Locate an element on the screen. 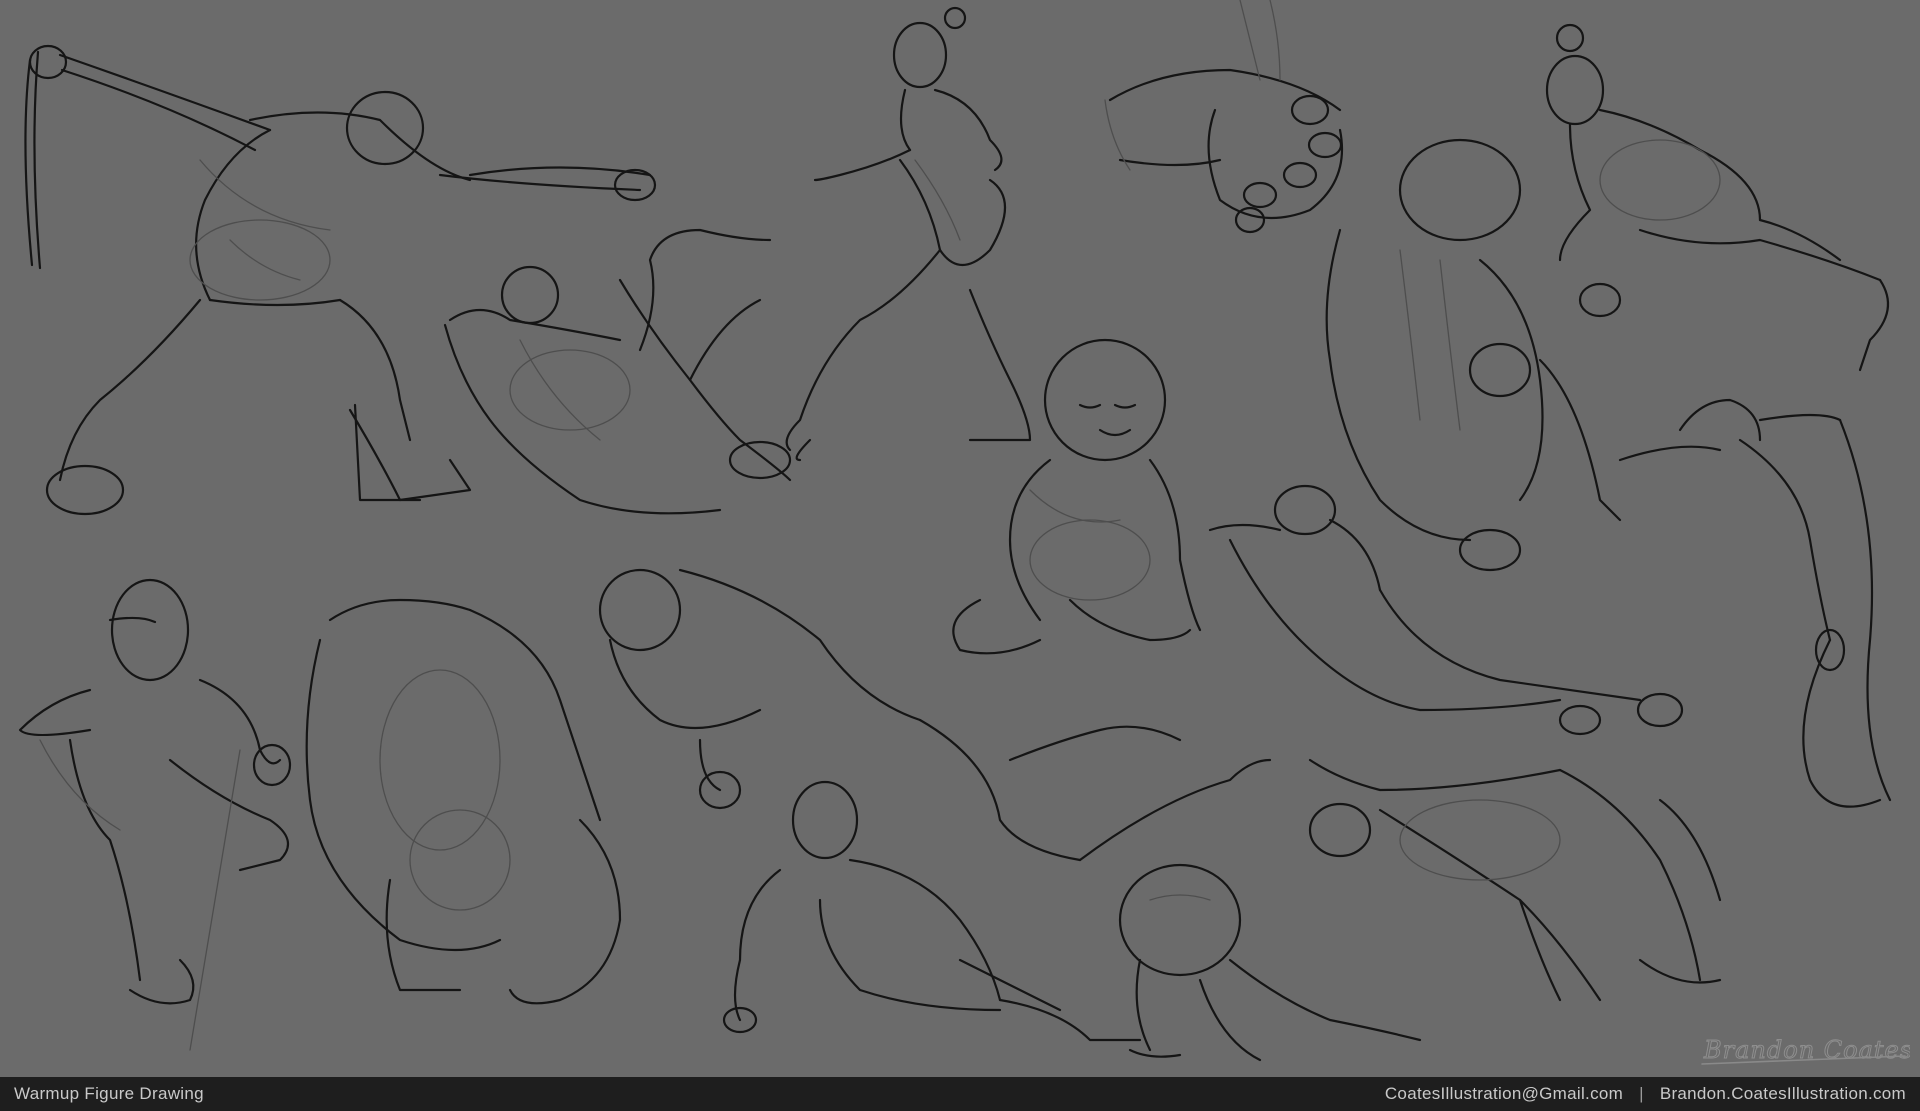 The height and width of the screenshot is (1111, 1920). sketch-baby is located at coordinates (1077, 496).